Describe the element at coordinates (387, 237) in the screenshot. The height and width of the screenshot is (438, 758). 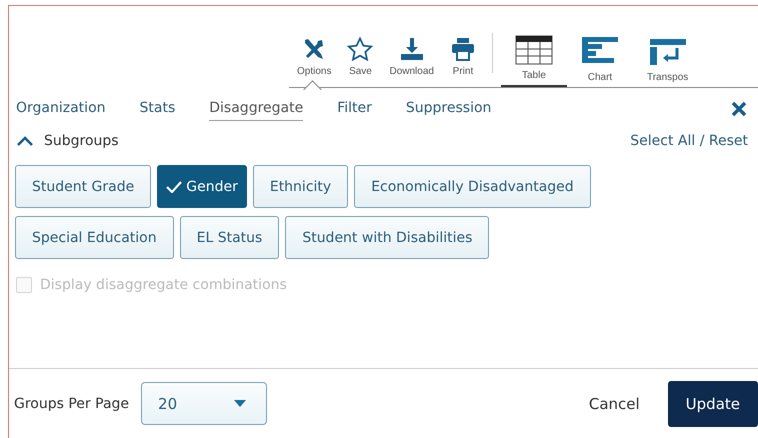
I see `subgroup-toggle: Student with Disabilities` at that location.